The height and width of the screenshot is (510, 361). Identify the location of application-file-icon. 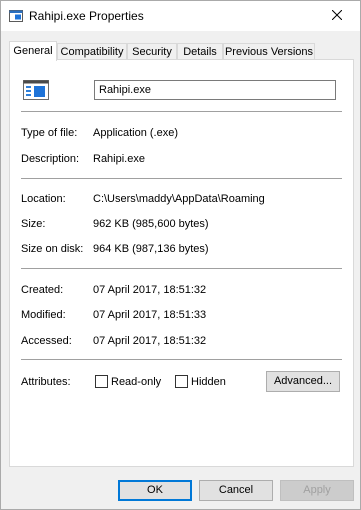
(36, 90).